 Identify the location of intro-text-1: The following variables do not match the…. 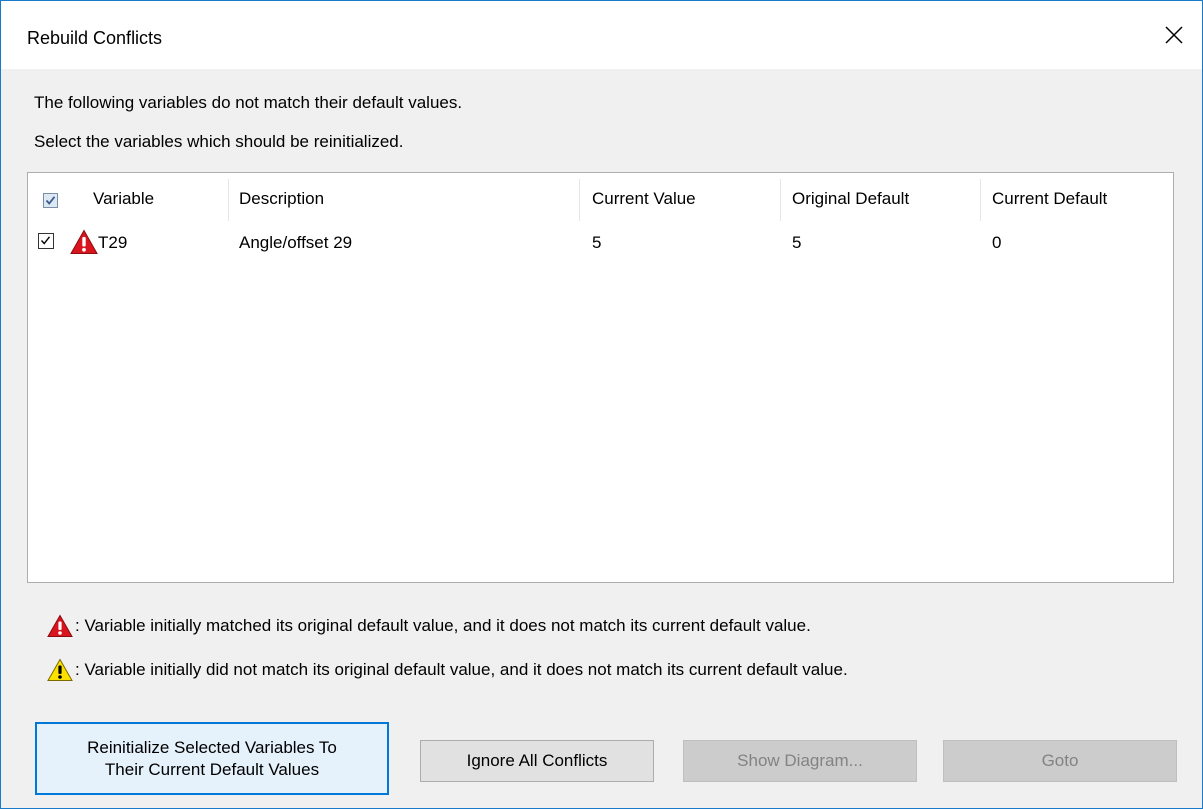
(248, 102).